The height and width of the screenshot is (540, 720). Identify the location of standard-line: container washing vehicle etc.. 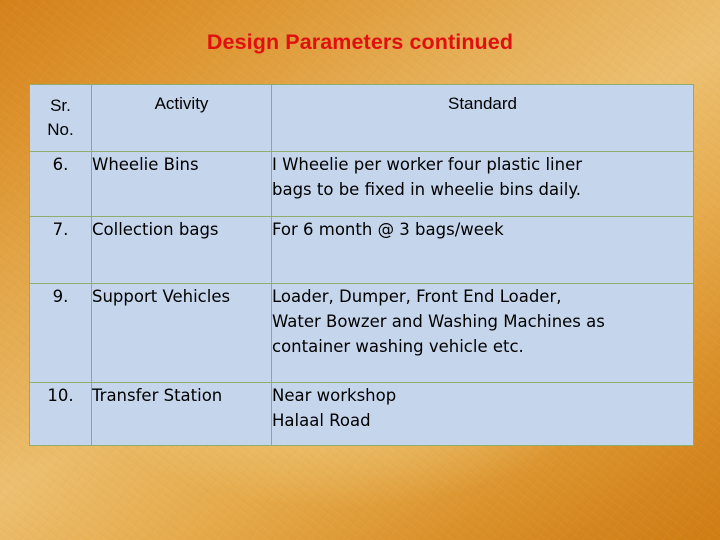
(398, 347).